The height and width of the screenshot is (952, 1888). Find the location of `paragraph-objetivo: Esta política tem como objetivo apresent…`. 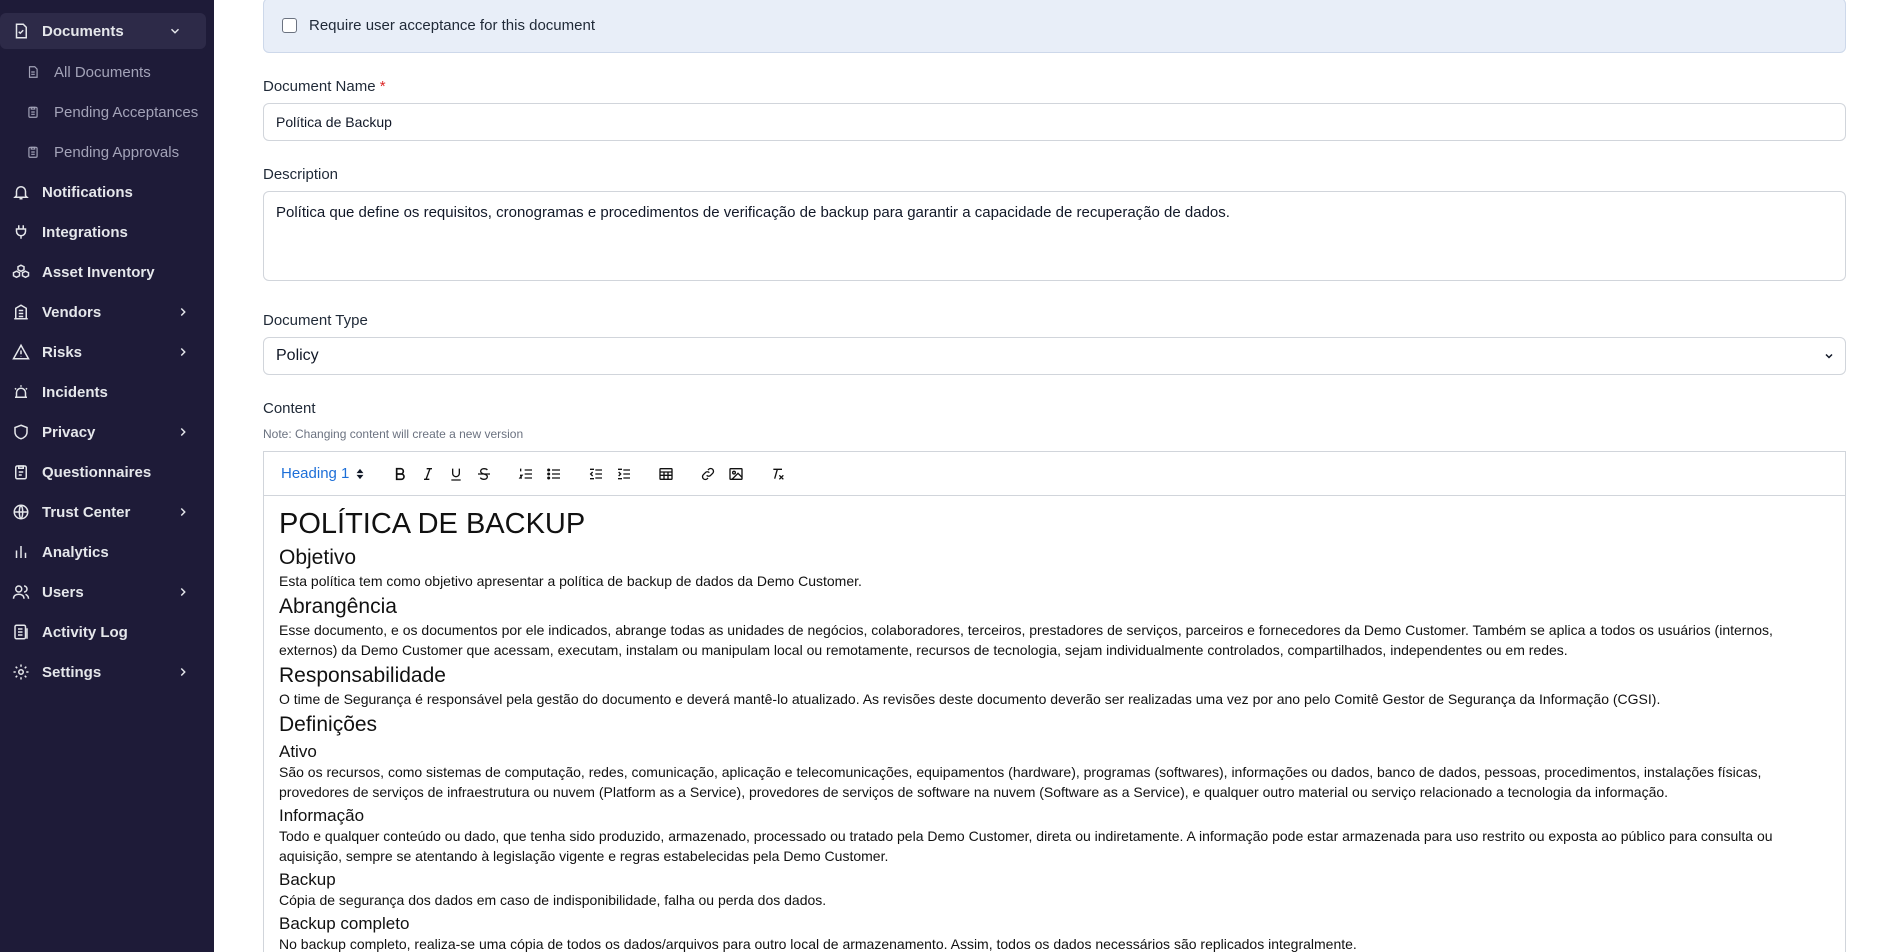

paragraph-objetivo: Esta política tem como objetivo apresent… is located at coordinates (570, 581).